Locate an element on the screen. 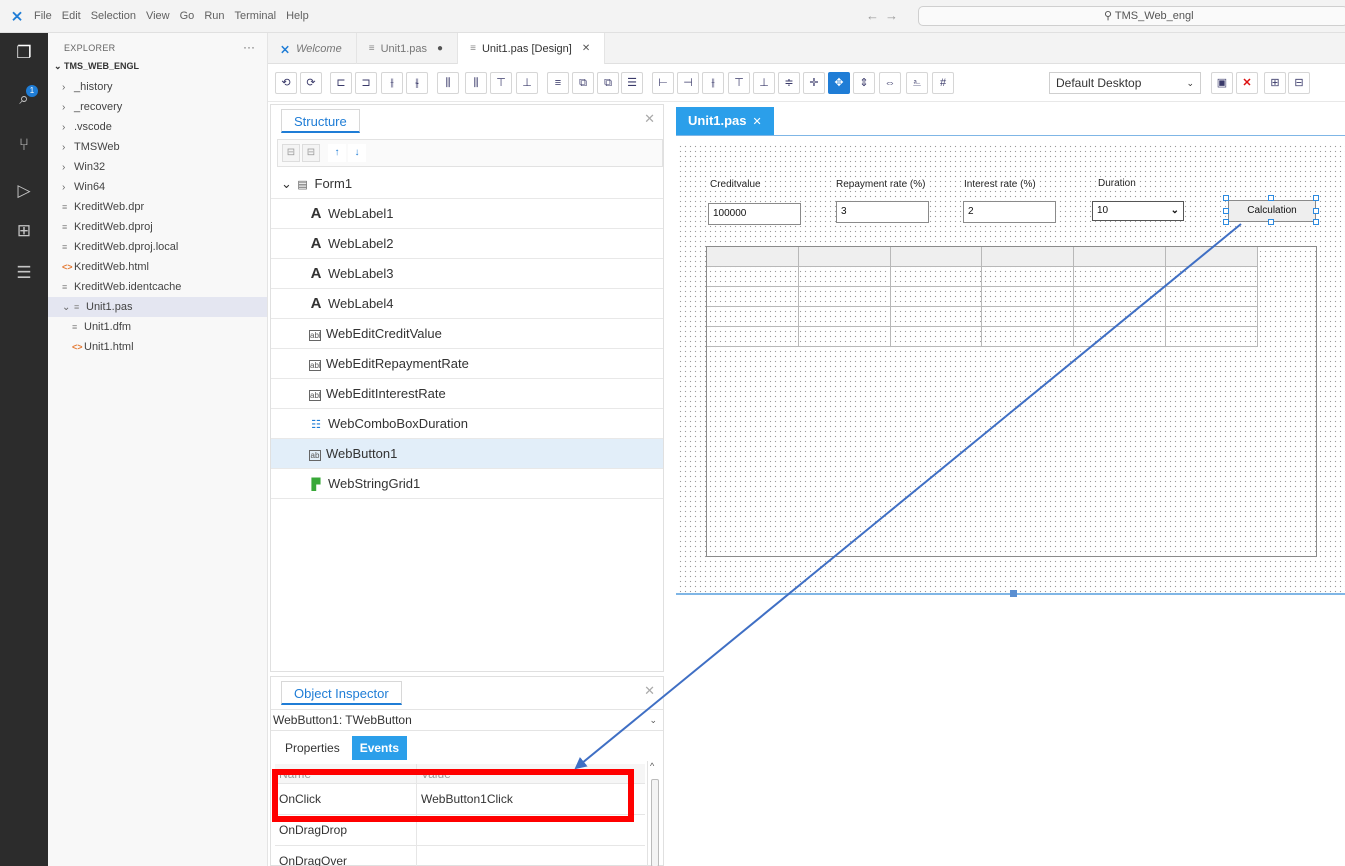  bring-front-icon: ⧉ is located at coordinates (583, 83).